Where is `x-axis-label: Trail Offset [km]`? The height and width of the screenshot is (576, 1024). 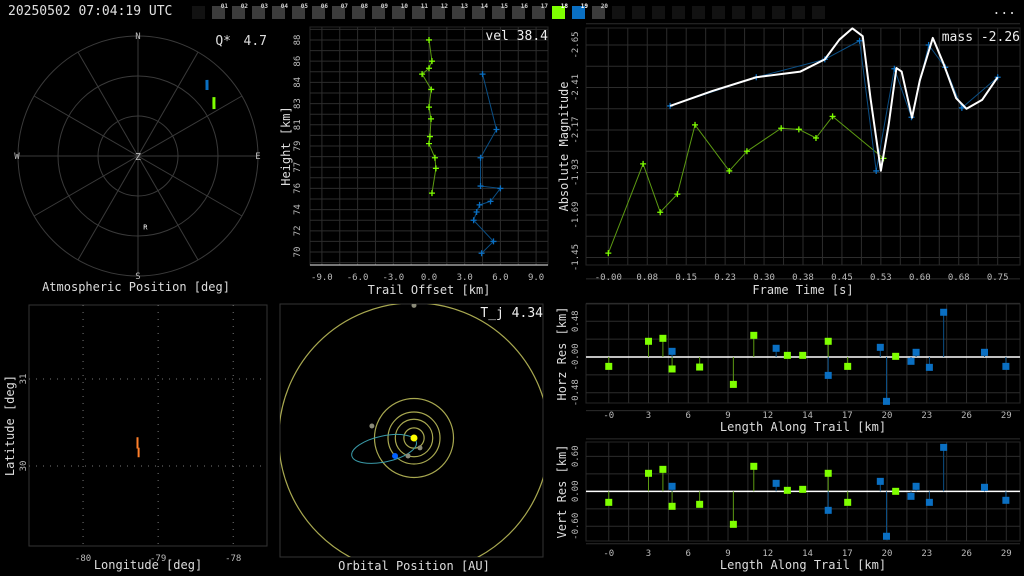 x-axis-label: Trail Offset [km] is located at coordinates (429, 290).